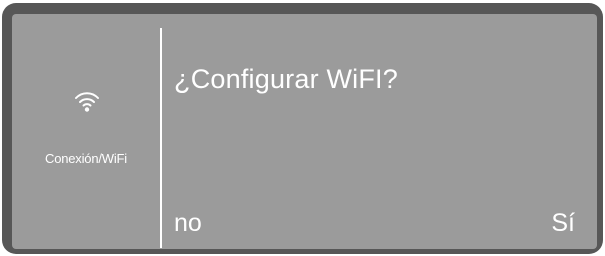 This screenshot has width=605, height=256. Describe the element at coordinates (161, 138) in the screenshot. I see `divider` at that location.